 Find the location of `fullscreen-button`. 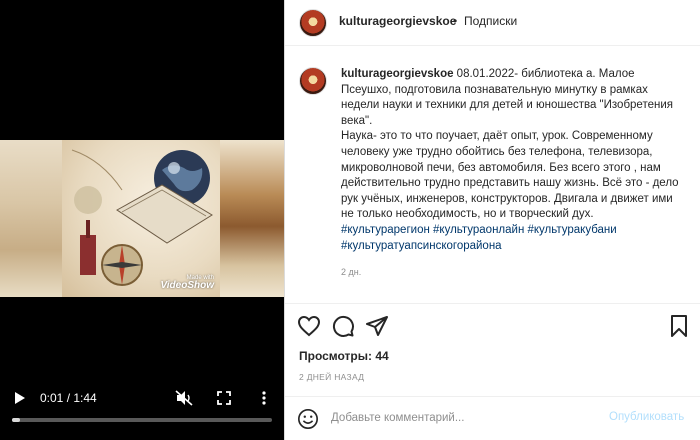

fullscreen-button is located at coordinates (224, 398).